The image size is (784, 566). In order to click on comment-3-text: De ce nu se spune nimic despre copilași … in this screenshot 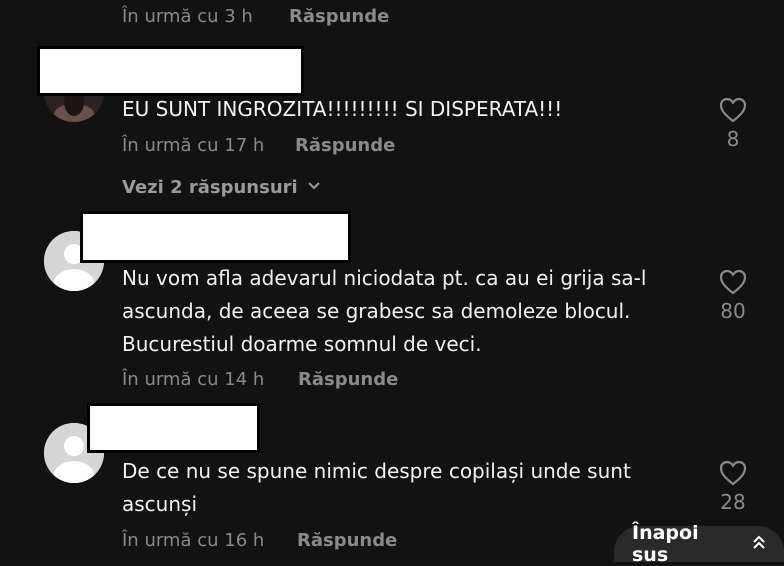, I will do `click(376, 487)`.